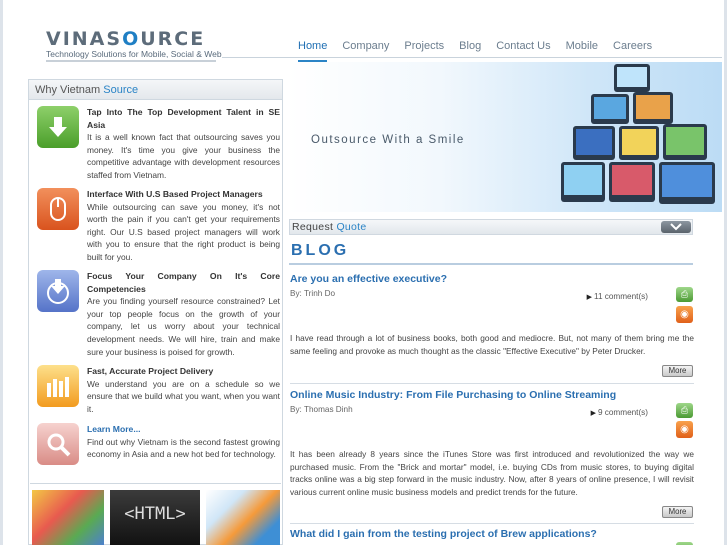 The width and height of the screenshot is (727, 545). I want to click on mouse-icon, so click(58, 209).